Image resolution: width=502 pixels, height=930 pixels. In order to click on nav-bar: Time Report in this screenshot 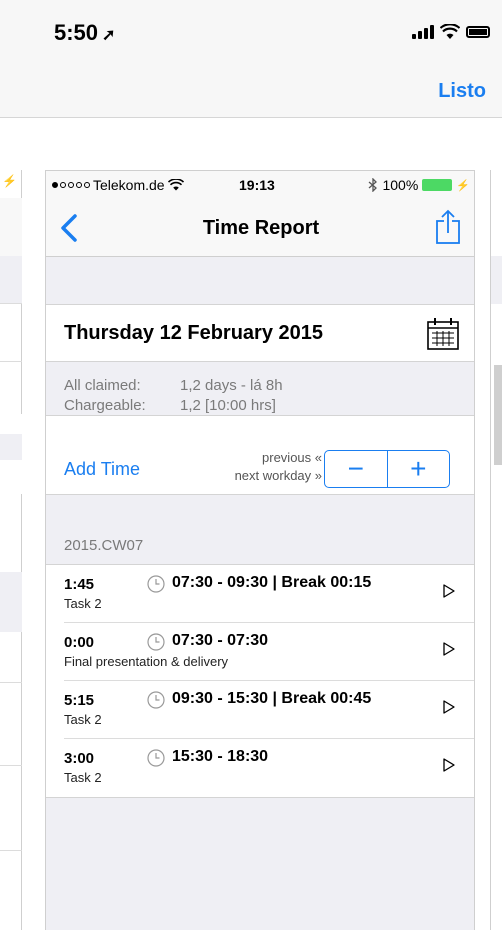, I will do `click(260, 228)`.